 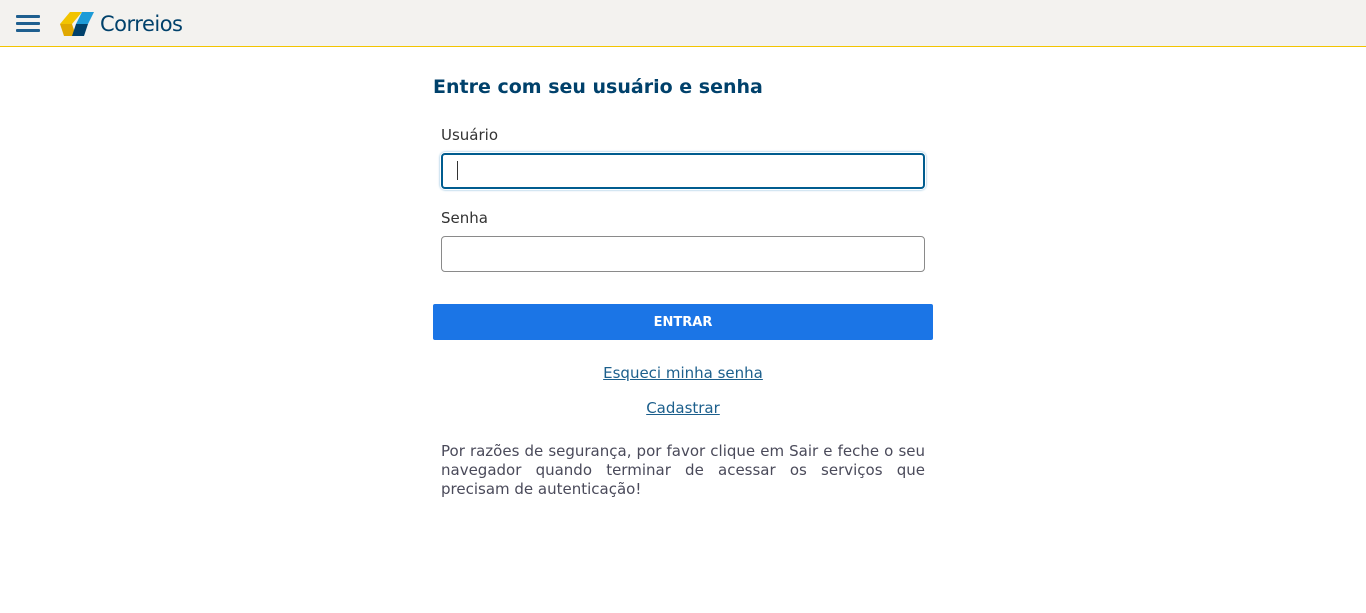 I want to click on top-header: Correios, so click(x=683, y=23).